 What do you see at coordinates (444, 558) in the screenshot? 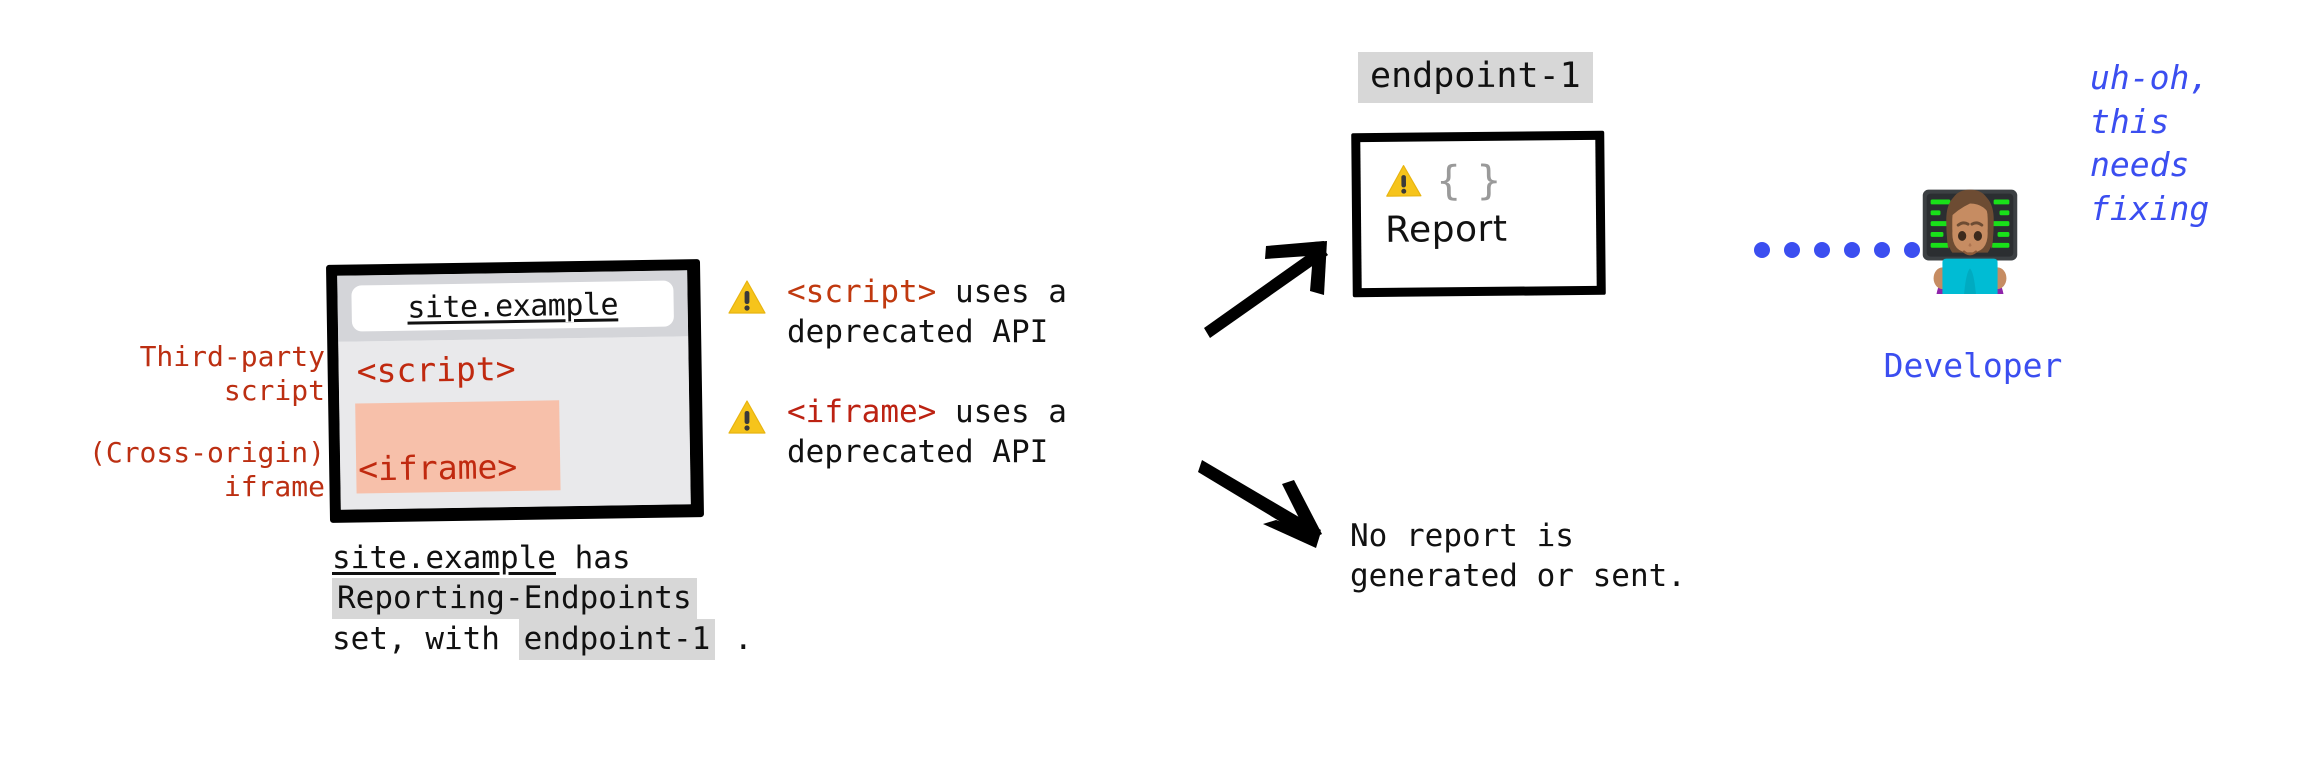
I see `caption-site-name: site.example` at bounding box center [444, 558].